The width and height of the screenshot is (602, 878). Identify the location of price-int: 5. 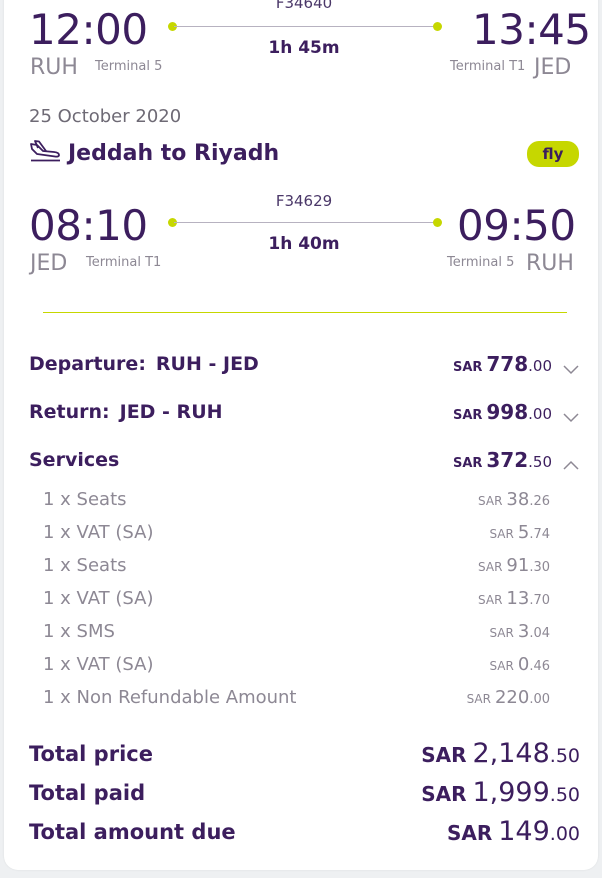
(523, 532).